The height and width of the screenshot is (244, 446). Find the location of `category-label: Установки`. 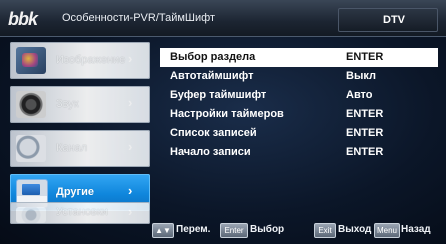

category-label: Установки is located at coordinates (82, 212).